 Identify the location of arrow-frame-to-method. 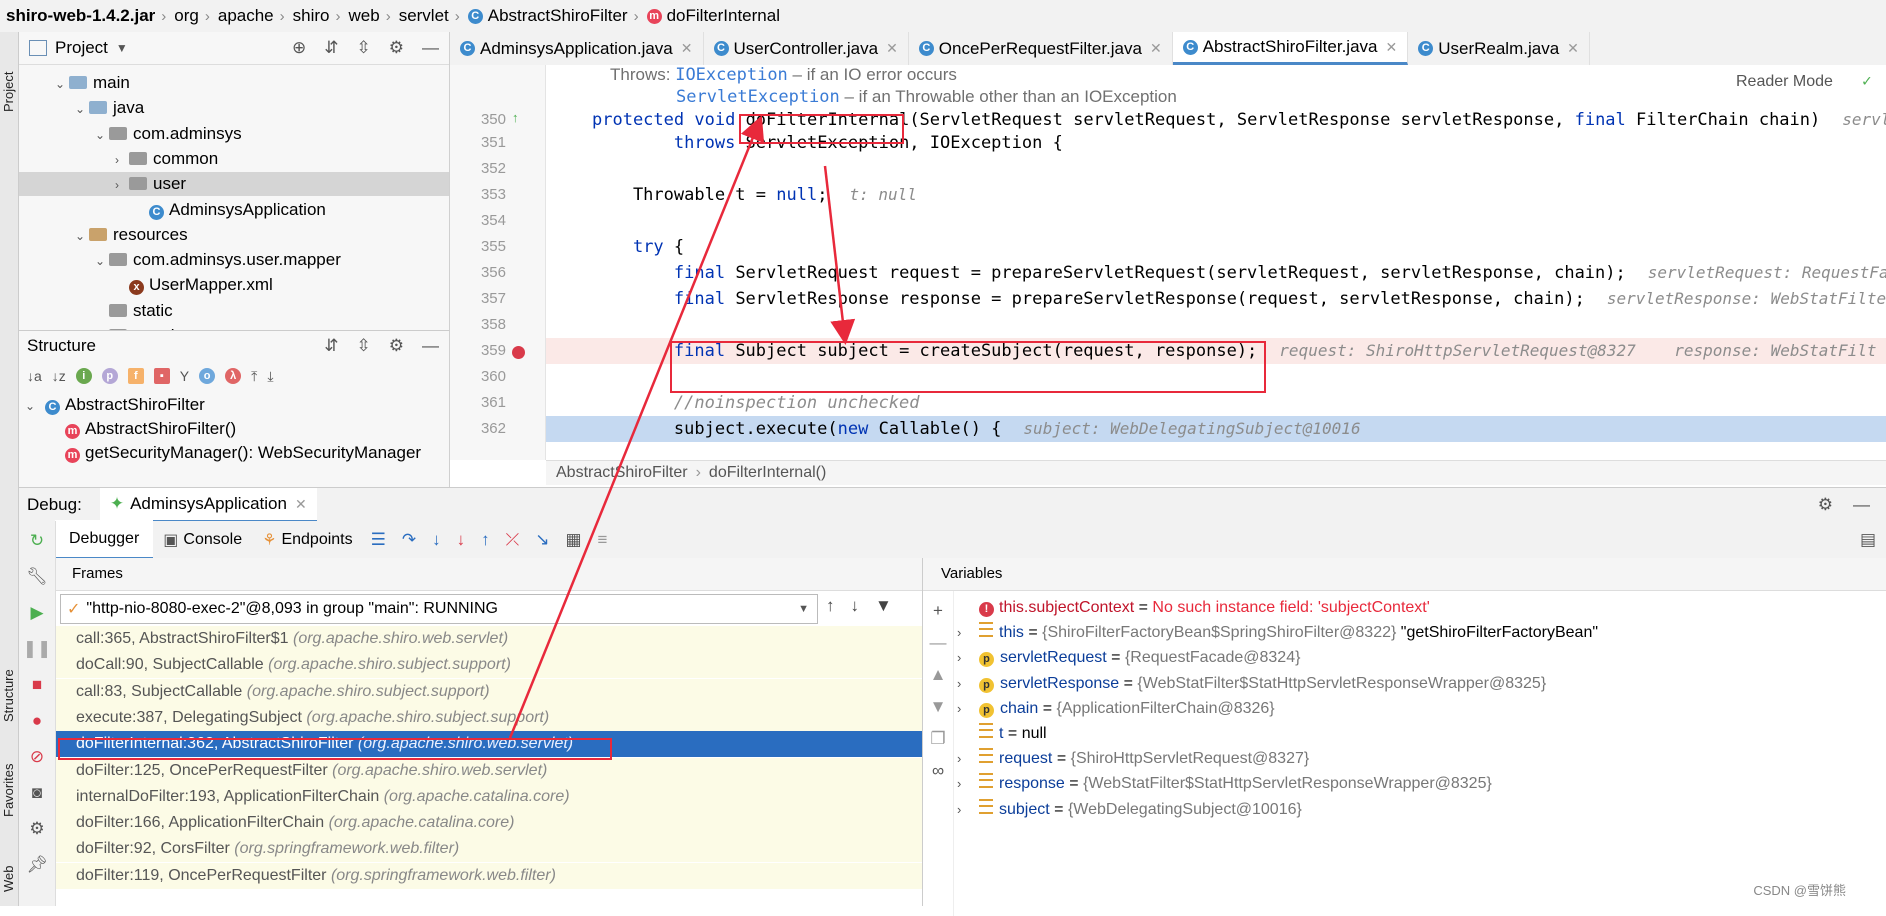
(636, 427).